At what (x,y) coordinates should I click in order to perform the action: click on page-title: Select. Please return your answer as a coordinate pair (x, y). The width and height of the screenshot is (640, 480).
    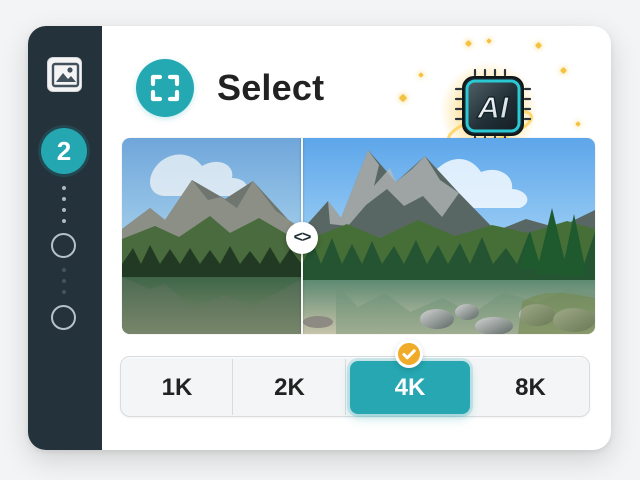
    Looking at the image, I should click on (271, 87).